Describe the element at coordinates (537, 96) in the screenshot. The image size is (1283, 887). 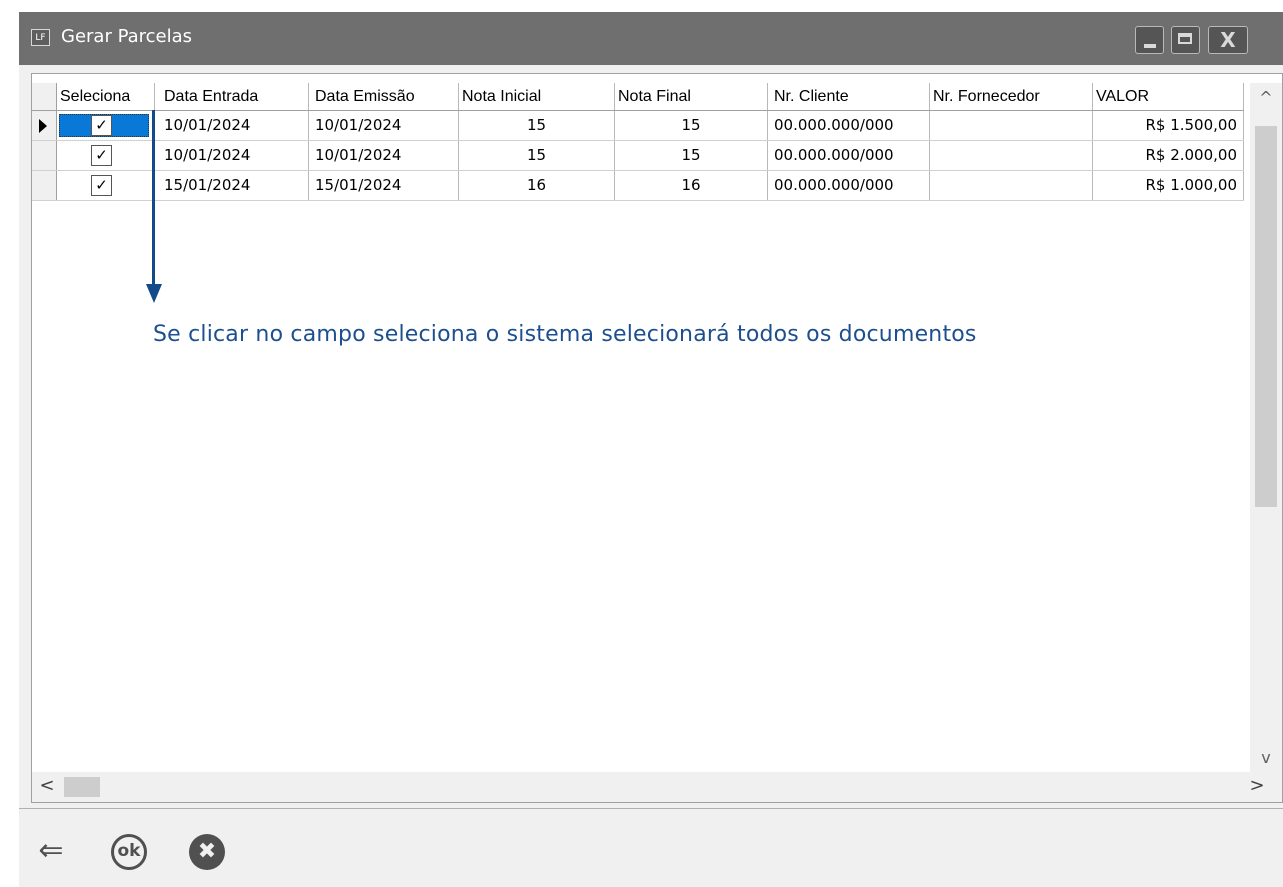
I see `header-nota-inicial: Nota Inicial` at that location.